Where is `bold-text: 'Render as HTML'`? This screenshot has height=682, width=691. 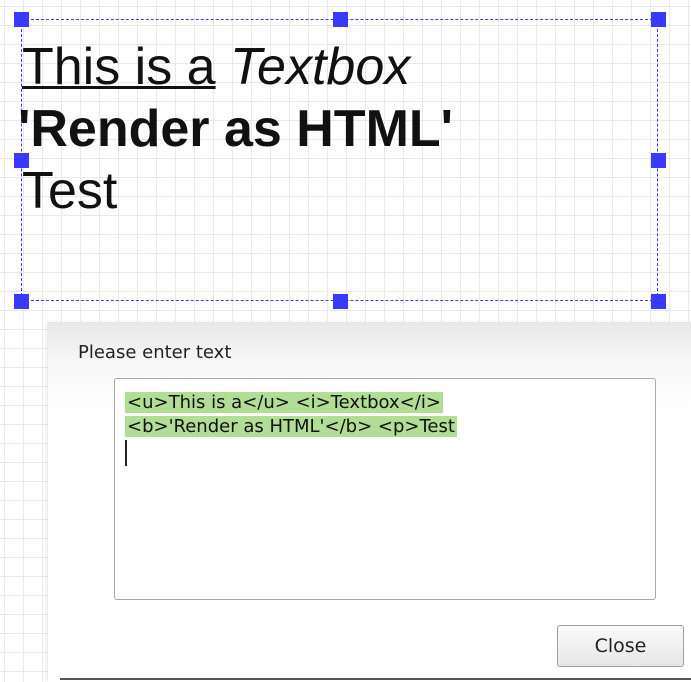
bold-text: 'Render as HTML' is located at coordinates (236, 129).